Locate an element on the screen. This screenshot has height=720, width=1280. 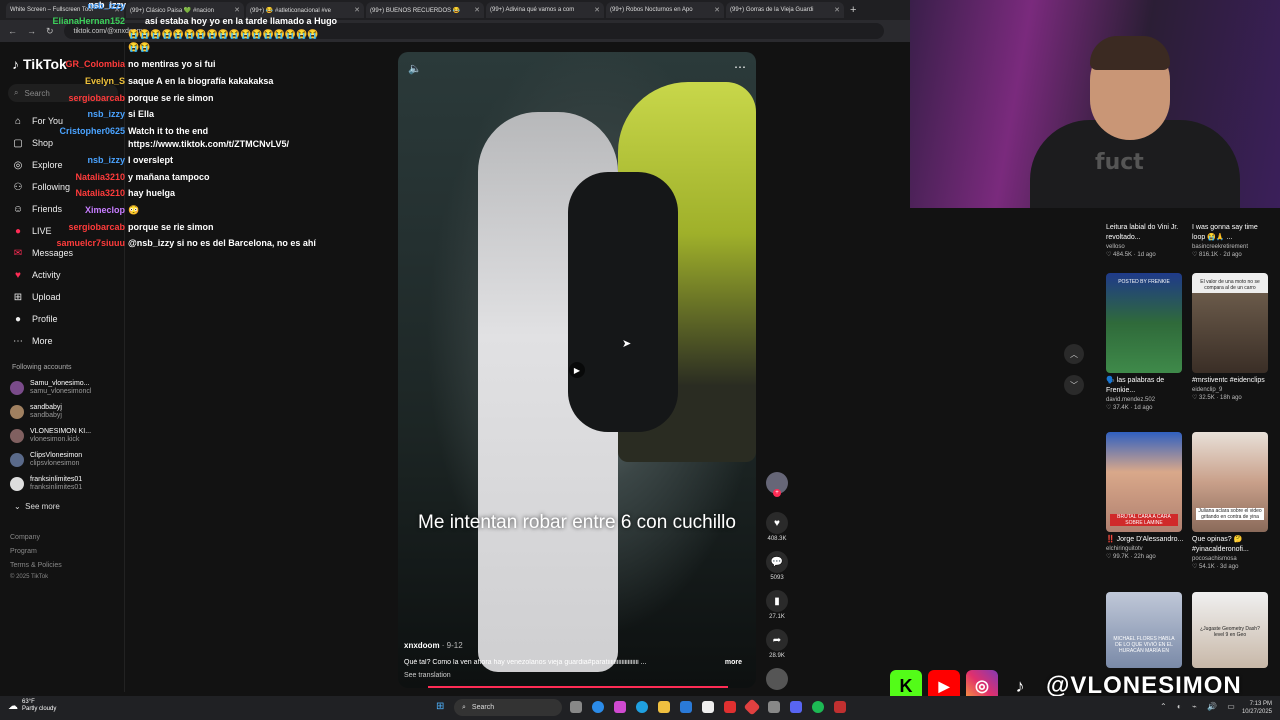
see-translation-link: See translation is located at coordinates (427, 675).